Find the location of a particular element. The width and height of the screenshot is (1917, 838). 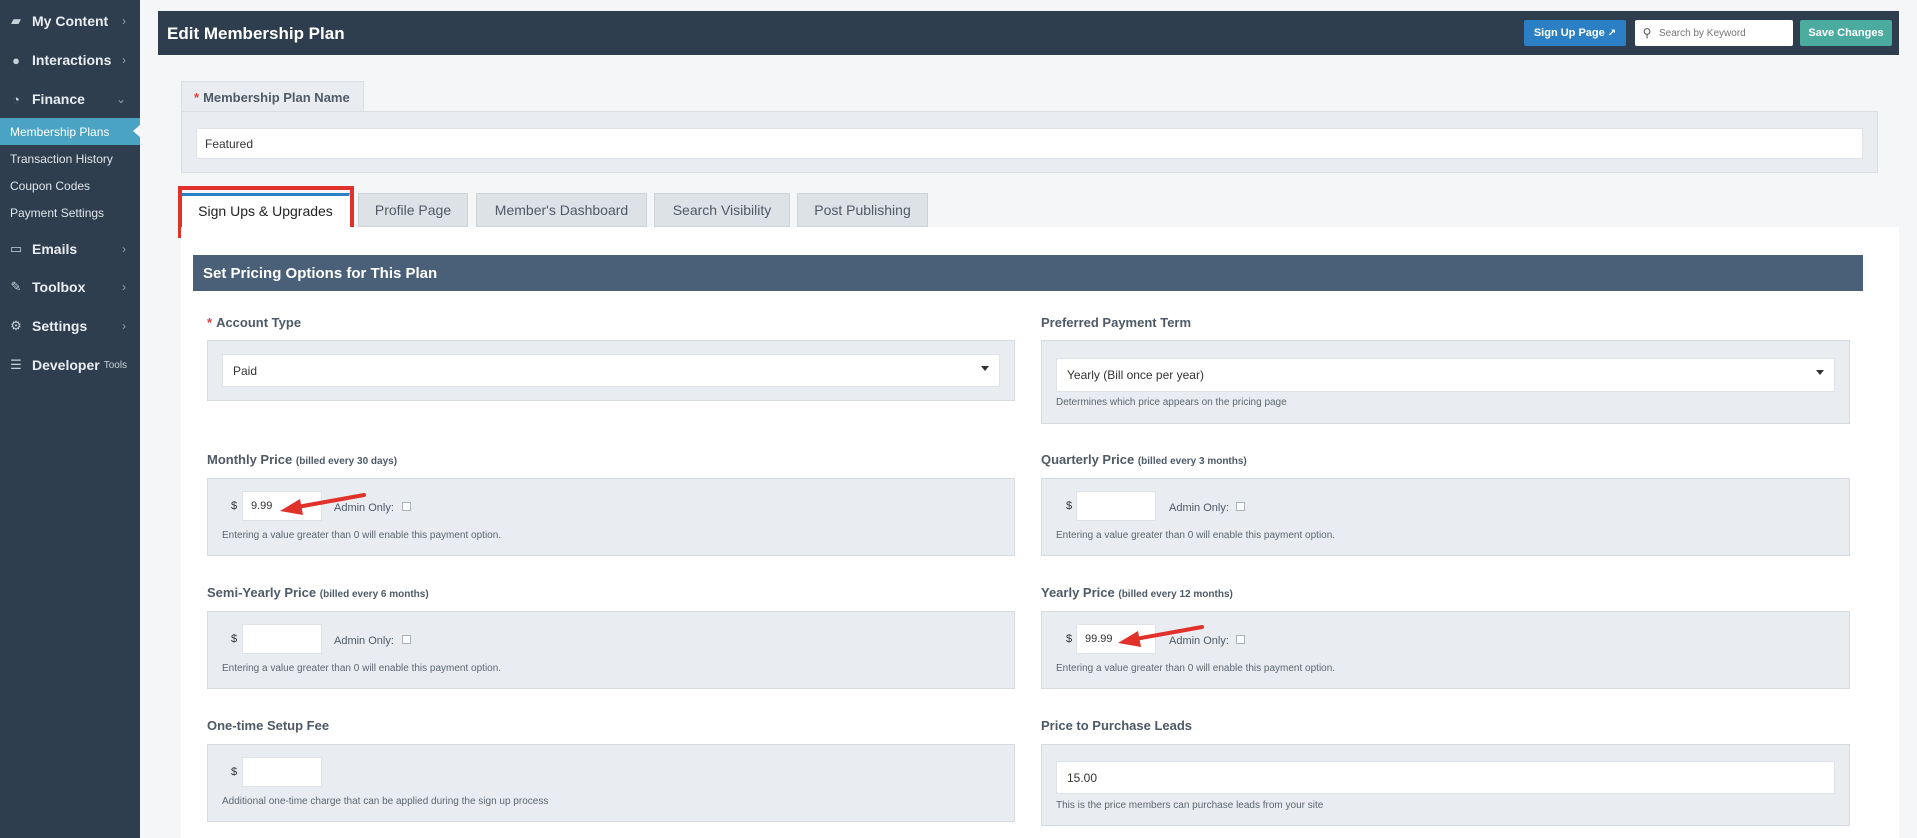

tab-search-visibility: Search Visibility is located at coordinates (722, 210).